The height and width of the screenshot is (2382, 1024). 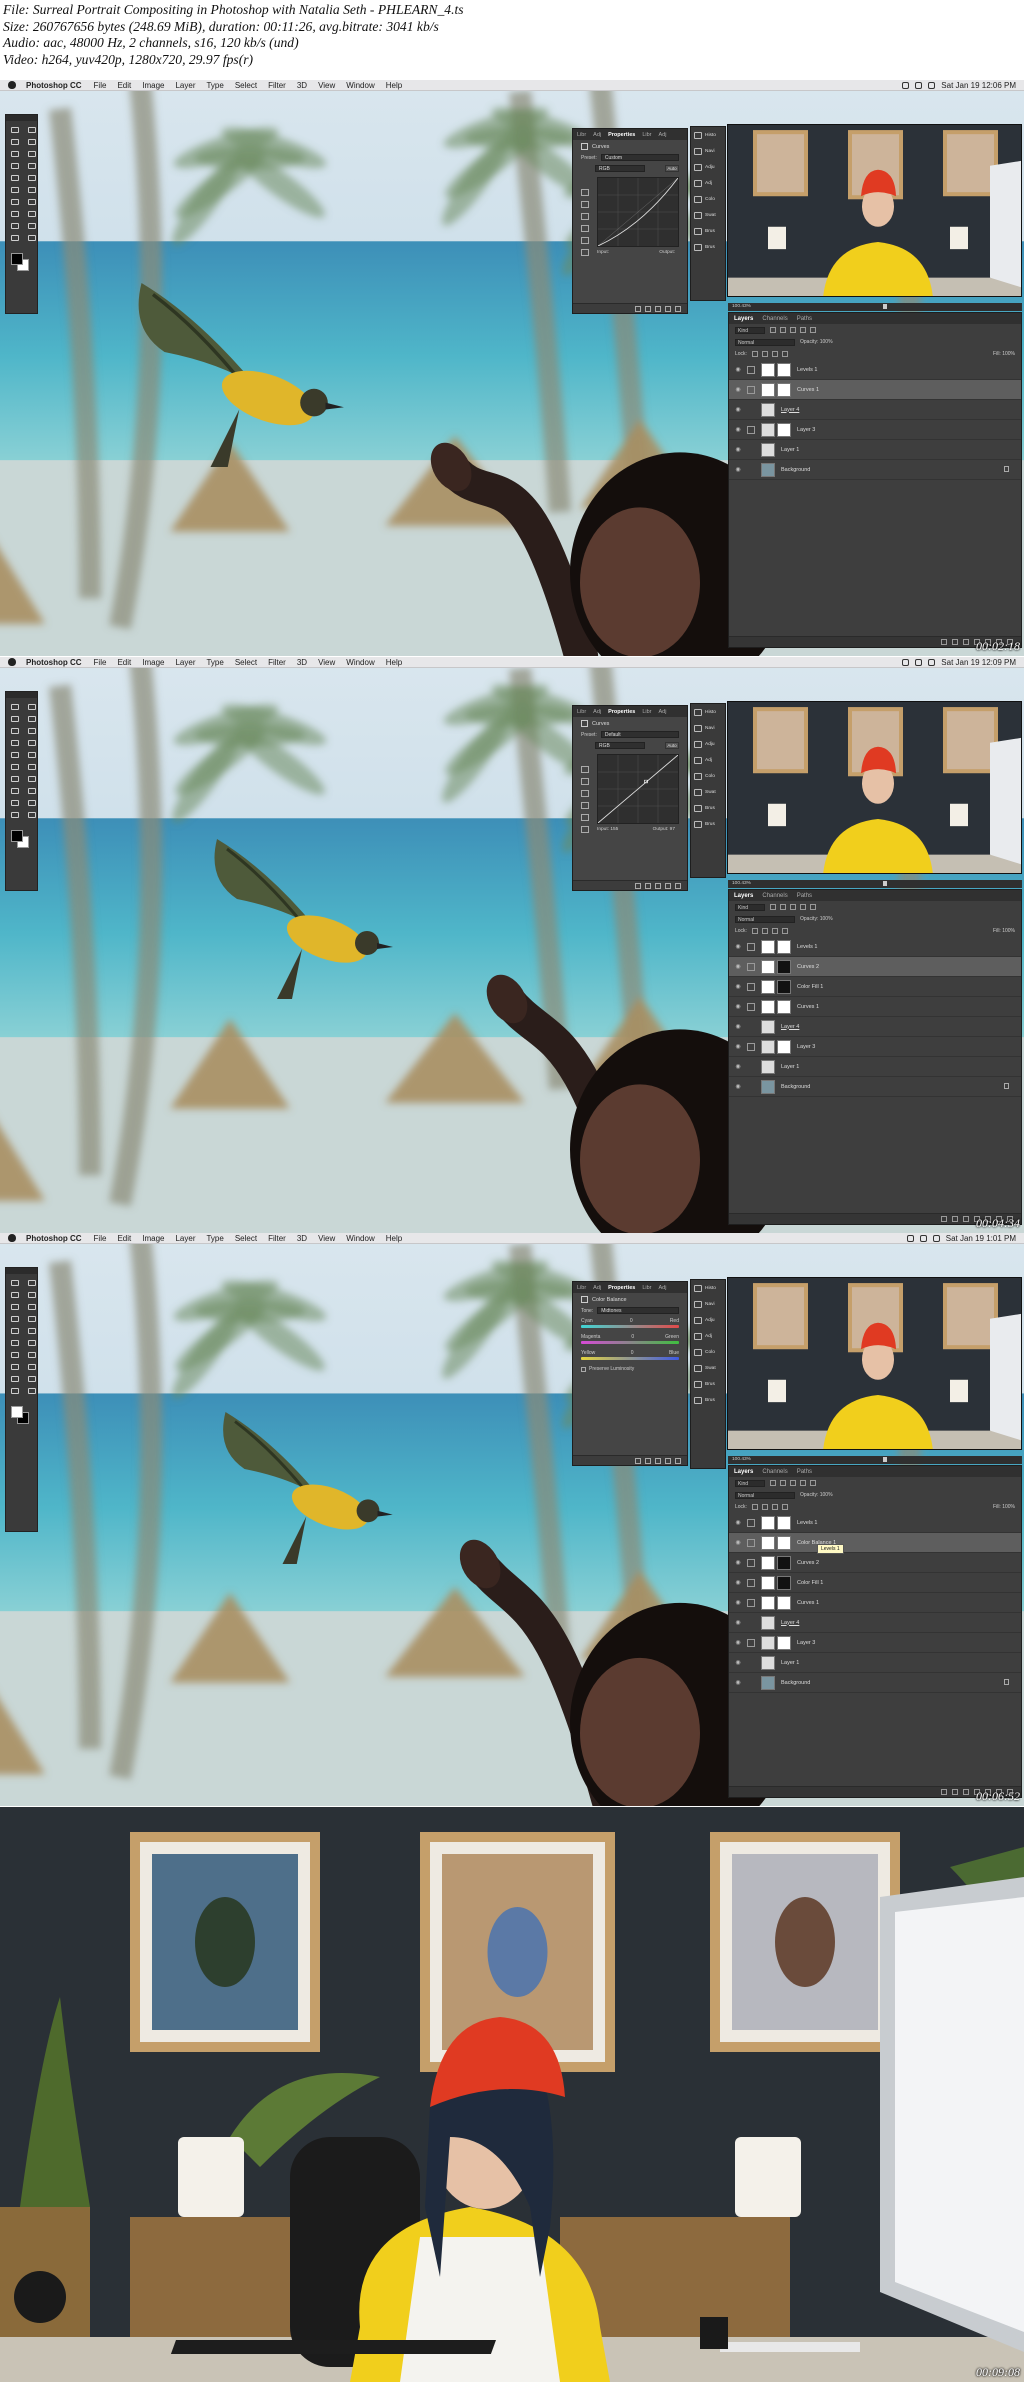 What do you see at coordinates (32, 178) in the screenshot?
I see `history-brush-tool-icon` at bounding box center [32, 178].